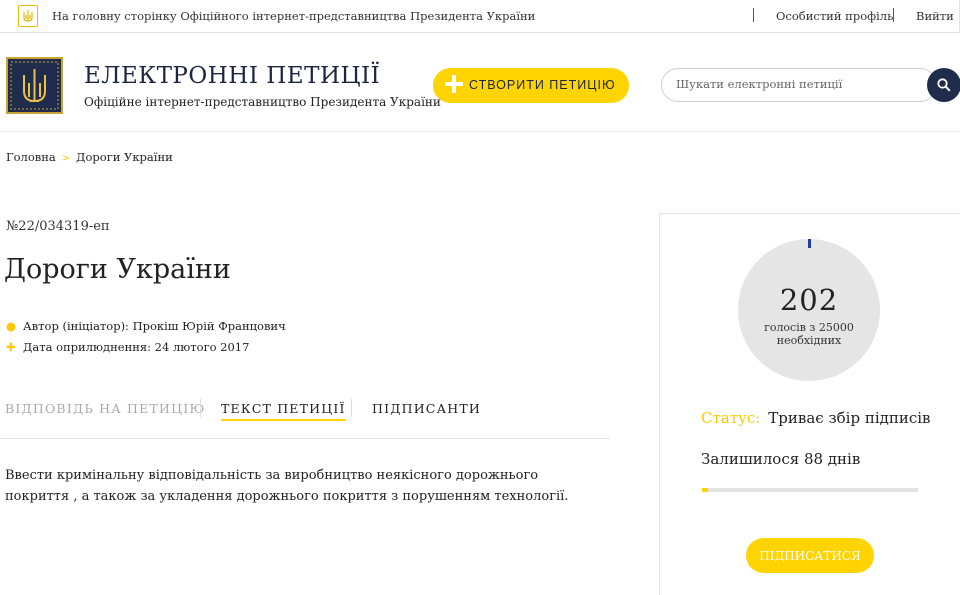 The width and height of the screenshot is (960, 595). Describe the element at coordinates (810, 555) in the screenshot. I see `sign-button: ПІДПИСАТИСЯ` at that location.